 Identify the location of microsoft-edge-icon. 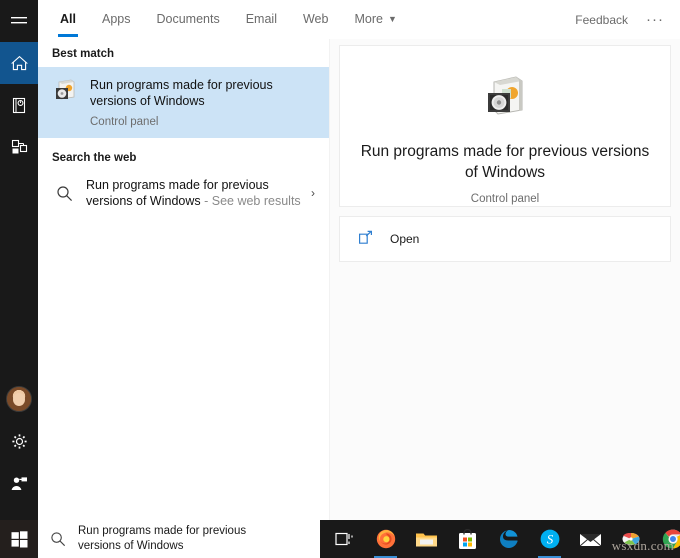
(508, 539).